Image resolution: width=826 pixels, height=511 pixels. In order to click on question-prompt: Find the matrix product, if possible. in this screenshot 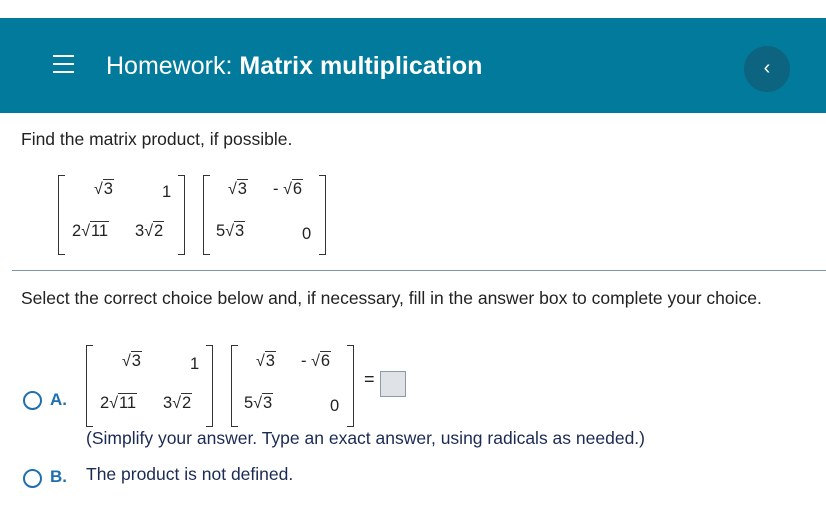, I will do `click(157, 139)`.